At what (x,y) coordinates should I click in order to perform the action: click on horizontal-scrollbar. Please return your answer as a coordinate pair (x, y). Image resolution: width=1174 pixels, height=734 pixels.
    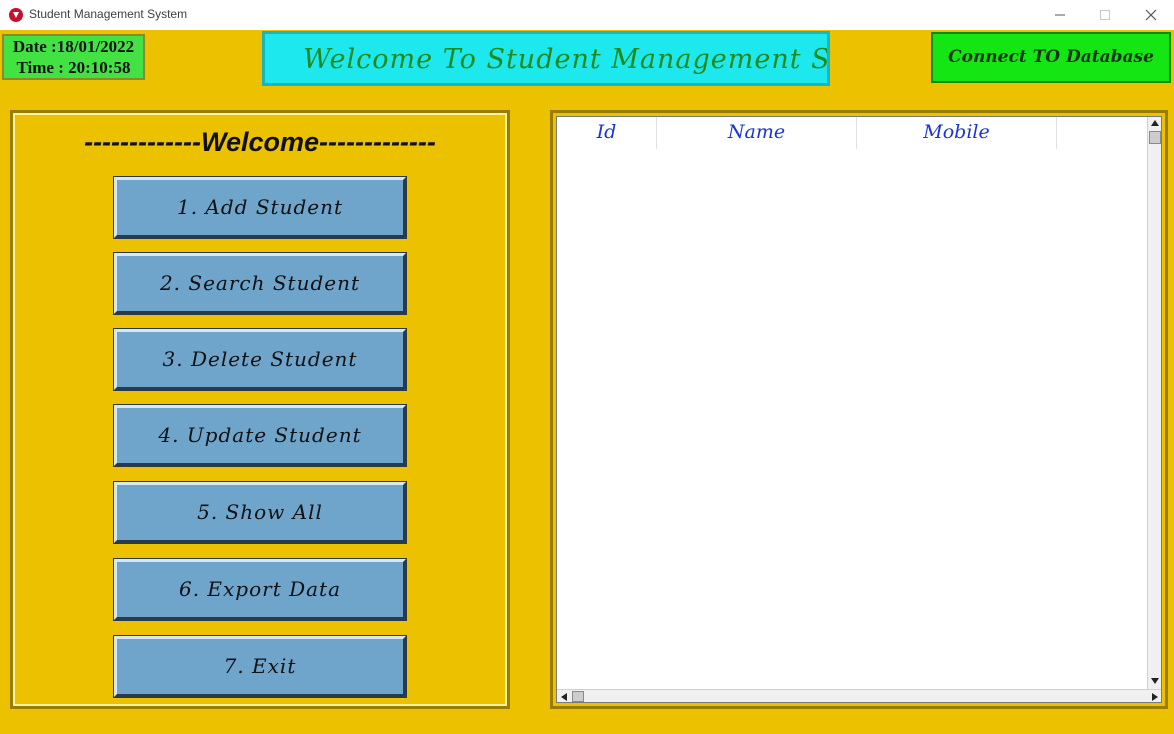
    Looking at the image, I should click on (859, 695).